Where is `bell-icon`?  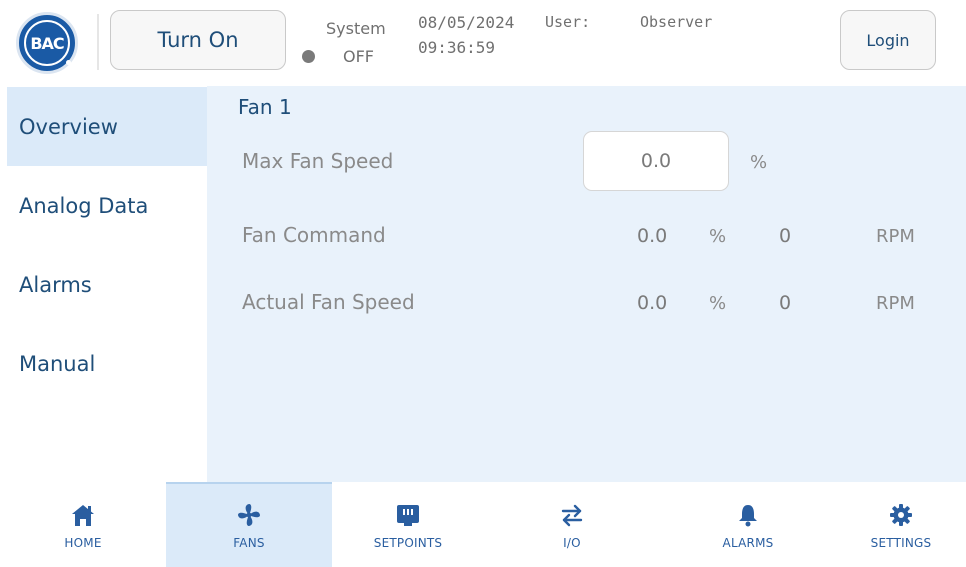 bell-icon is located at coordinates (748, 515).